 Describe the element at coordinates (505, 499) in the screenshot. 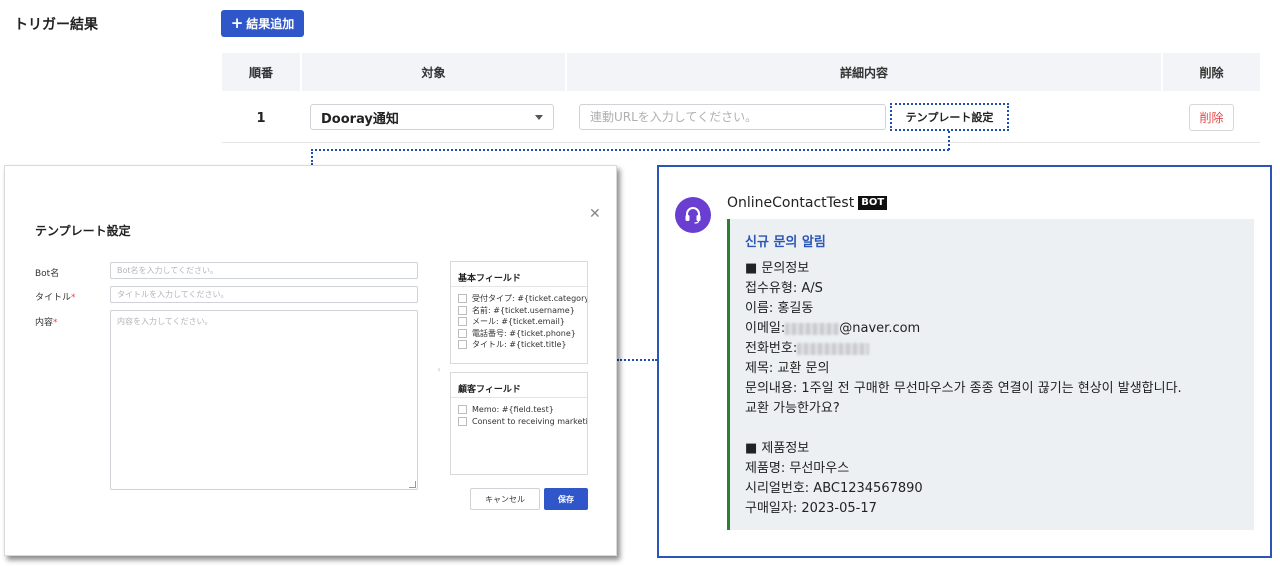

I see `cancel-button: キャンセル` at that location.